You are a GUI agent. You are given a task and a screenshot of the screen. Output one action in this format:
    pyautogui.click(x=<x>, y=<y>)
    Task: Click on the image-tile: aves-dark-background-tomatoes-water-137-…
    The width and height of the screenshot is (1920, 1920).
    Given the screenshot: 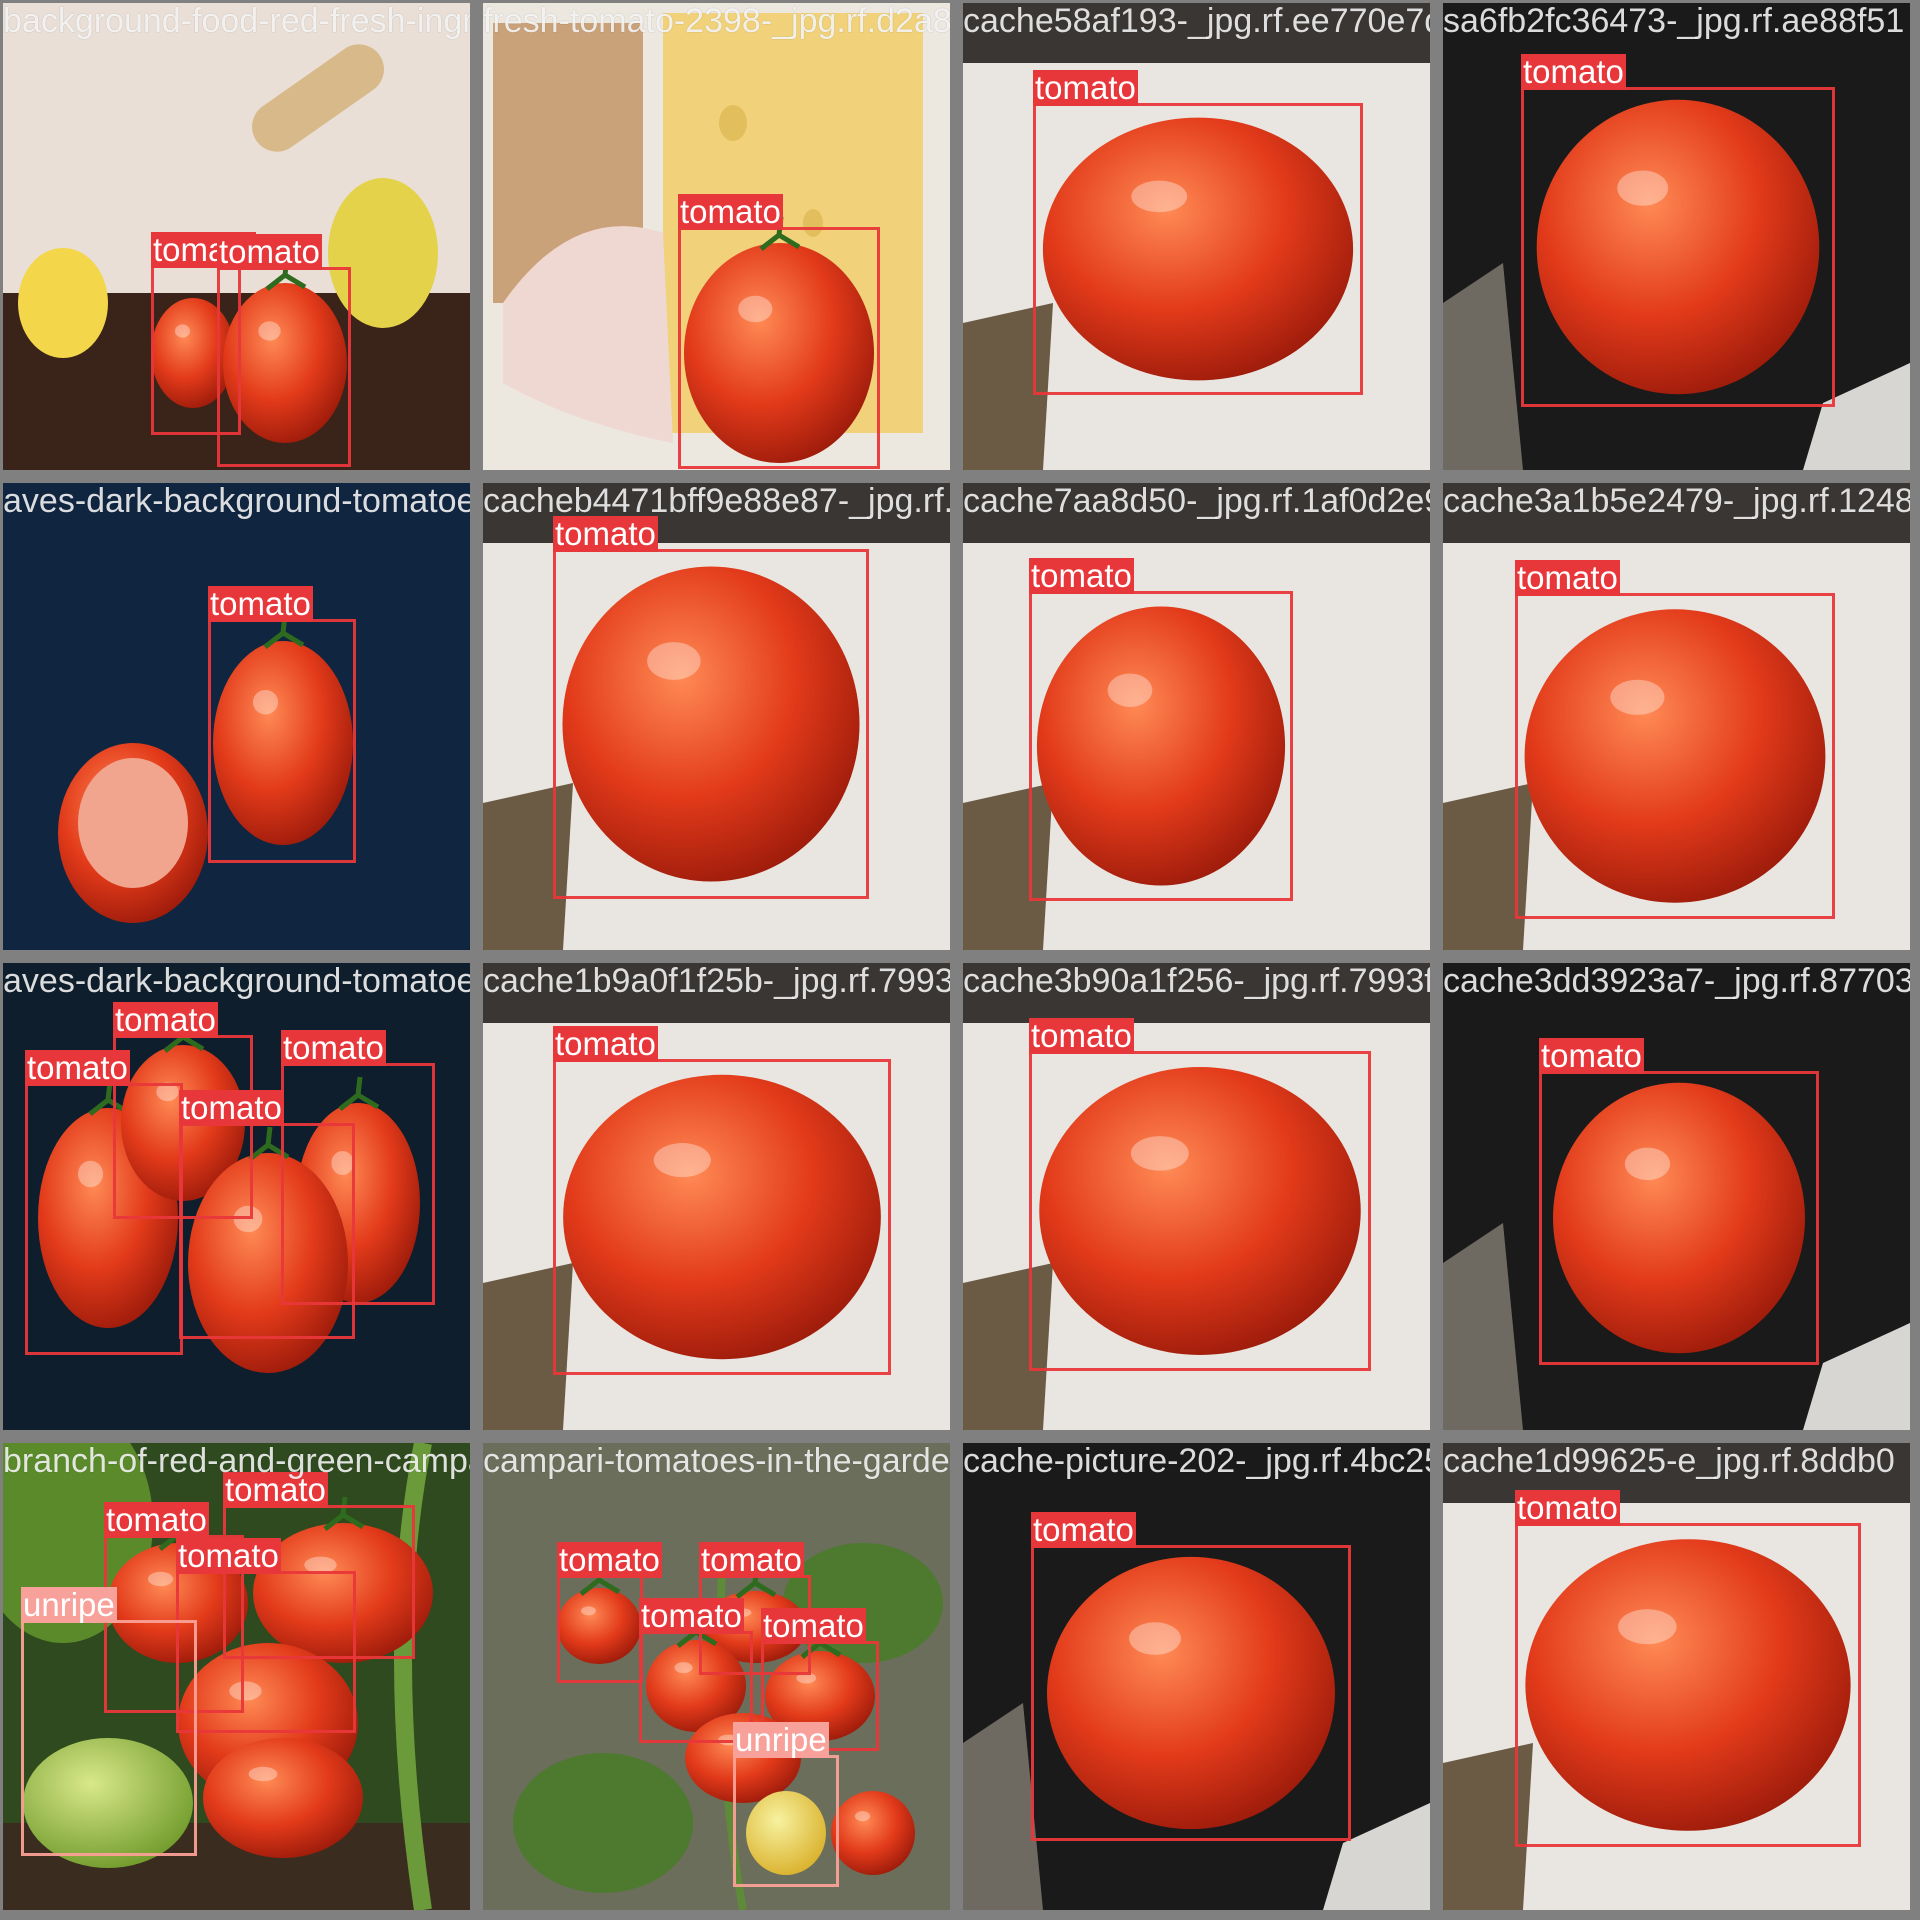 What is the action you would take?
    pyautogui.click(x=236, y=1196)
    